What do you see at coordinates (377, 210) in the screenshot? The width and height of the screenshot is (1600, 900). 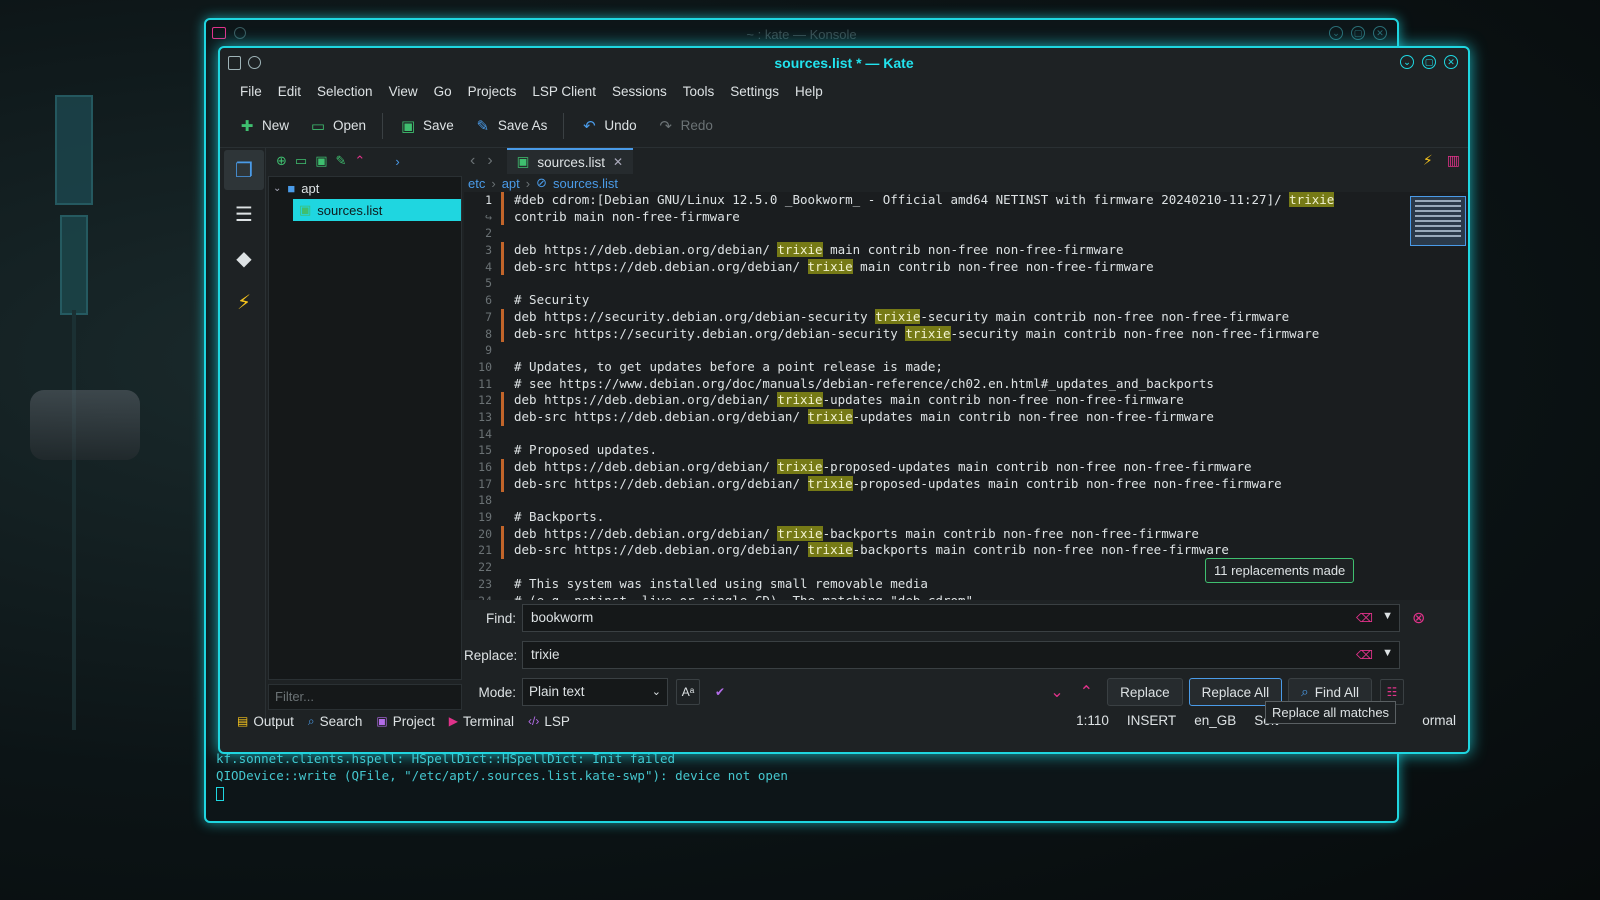 I see `tree-file-sources-list: ▣ sources.list` at bounding box center [377, 210].